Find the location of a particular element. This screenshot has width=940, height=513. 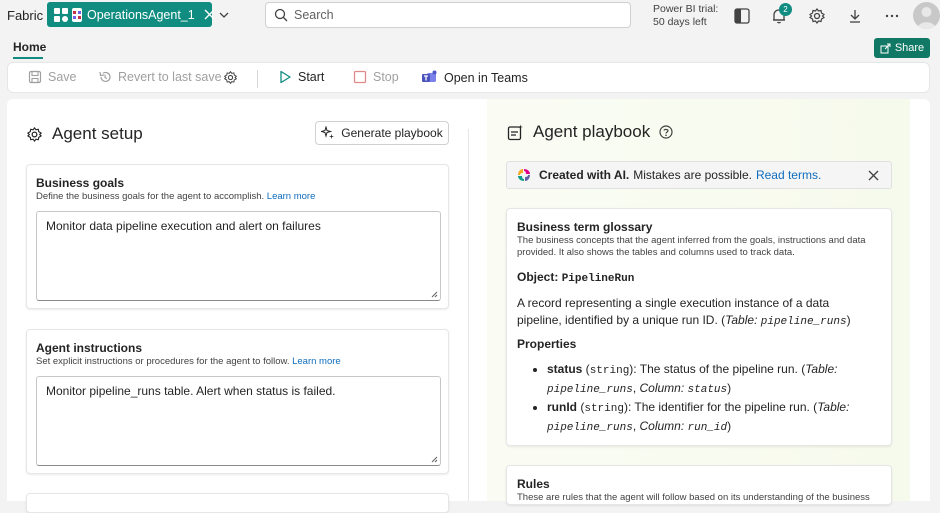

close-tab-icon is located at coordinates (209, 14).